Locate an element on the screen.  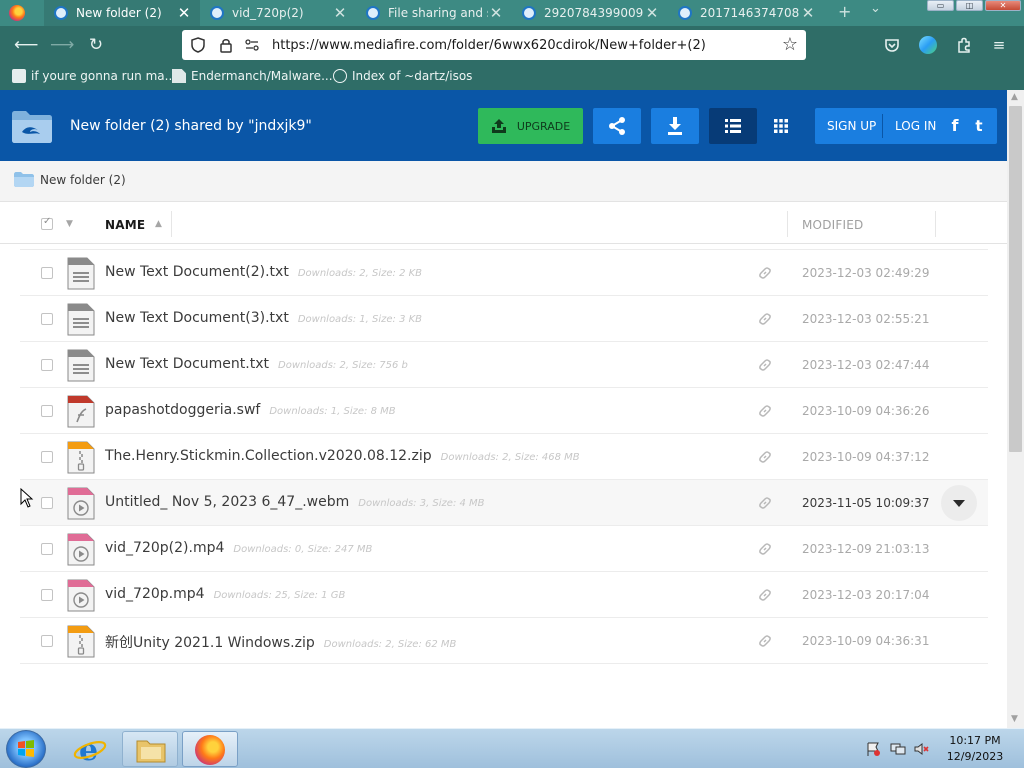
more-options-button is located at coordinates (959, 503).